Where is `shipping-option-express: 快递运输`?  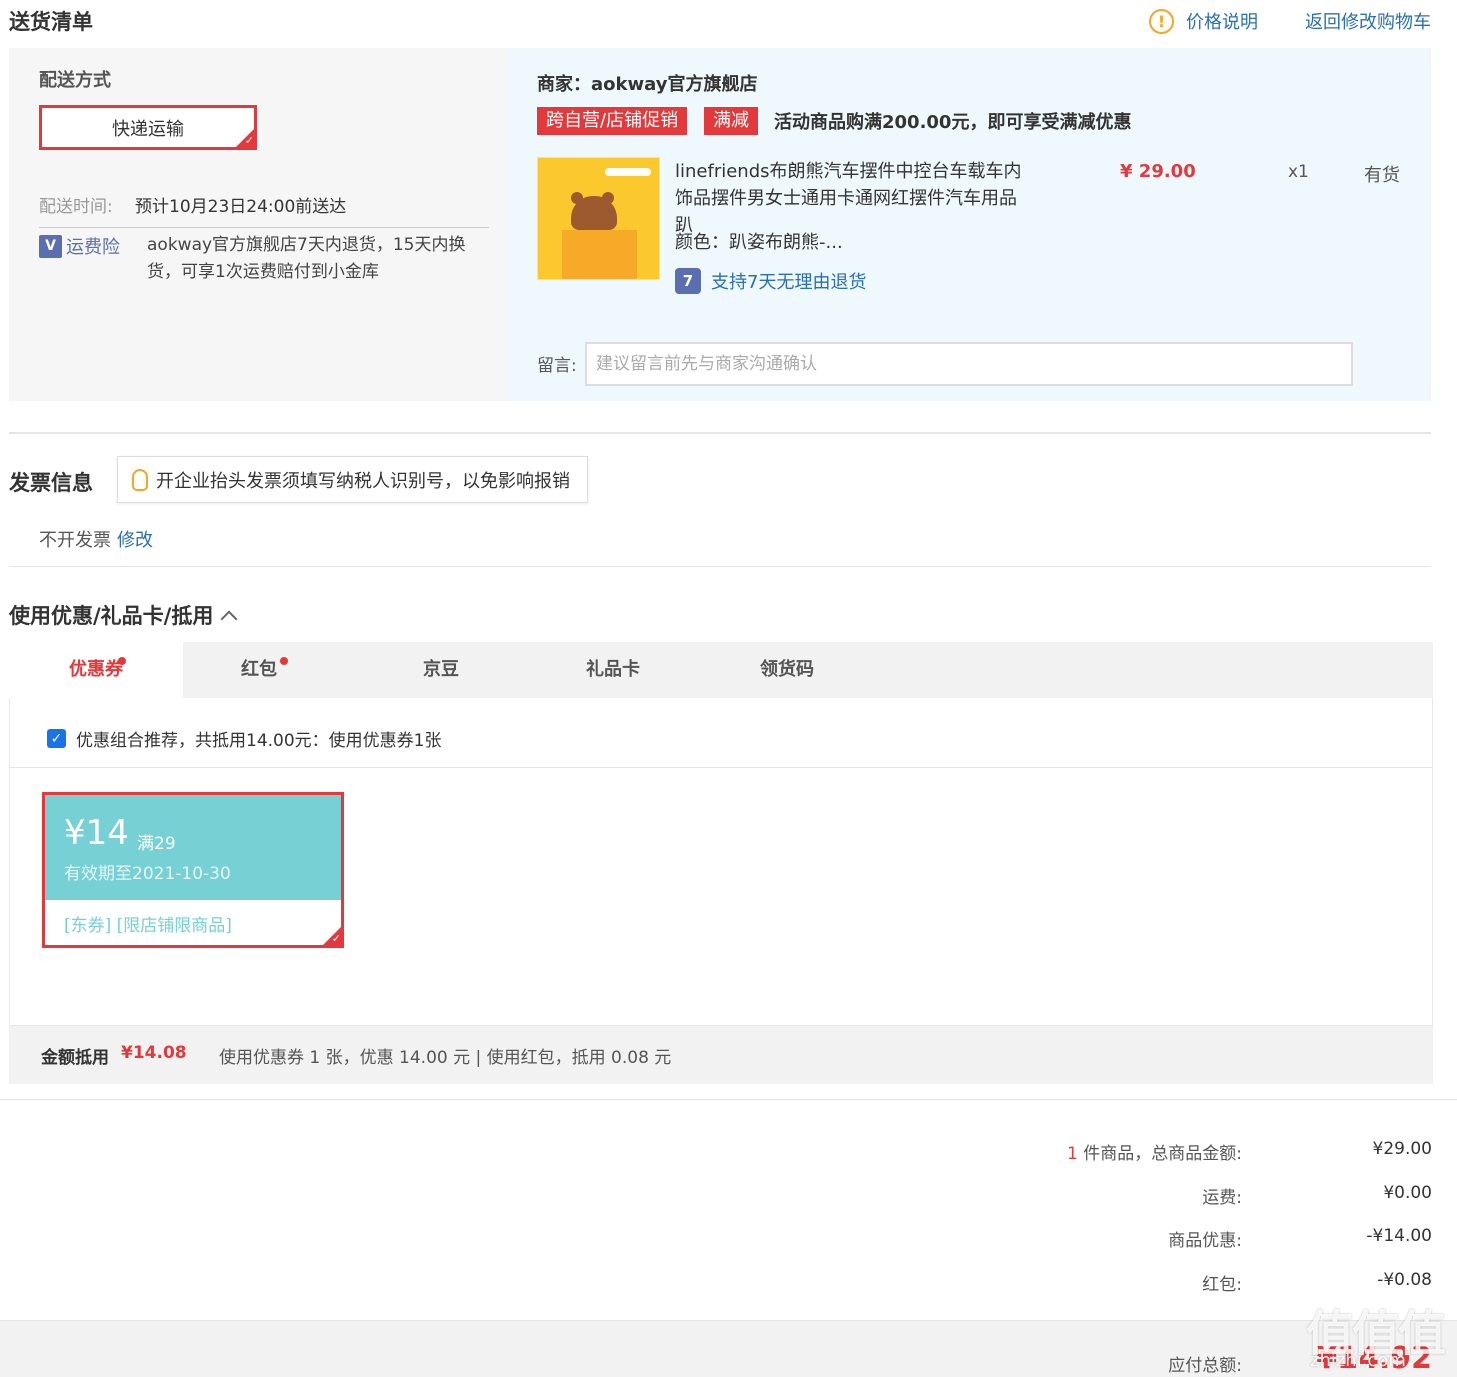
shipping-option-express: 快递运输 is located at coordinates (148, 127).